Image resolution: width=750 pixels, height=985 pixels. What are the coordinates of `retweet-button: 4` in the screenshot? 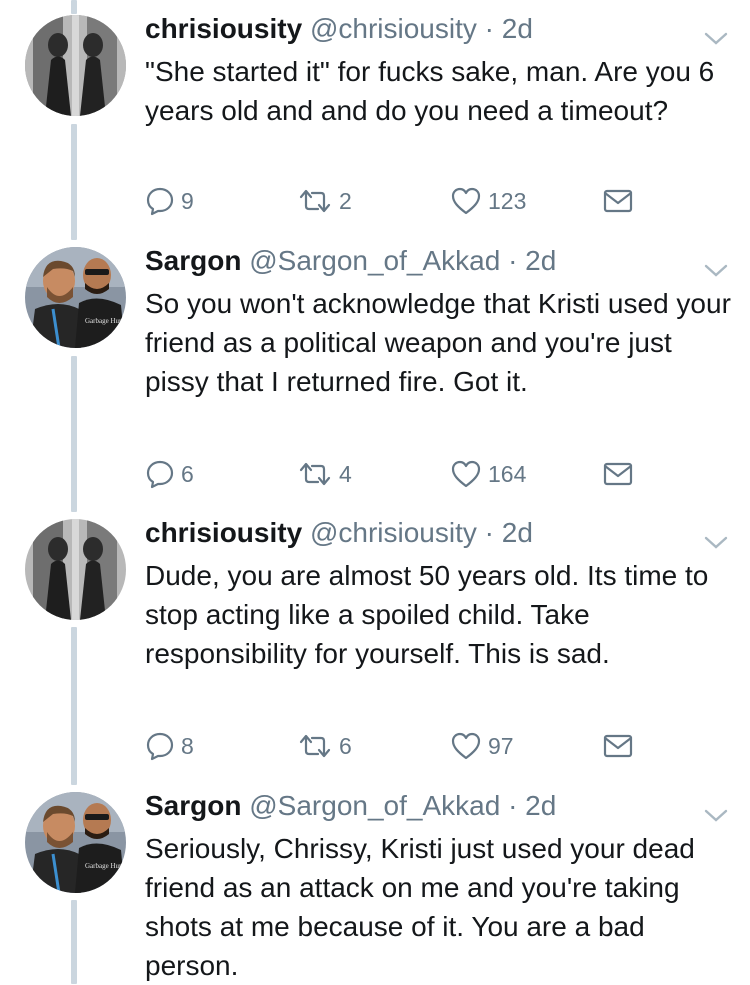 It's located at (324, 474).